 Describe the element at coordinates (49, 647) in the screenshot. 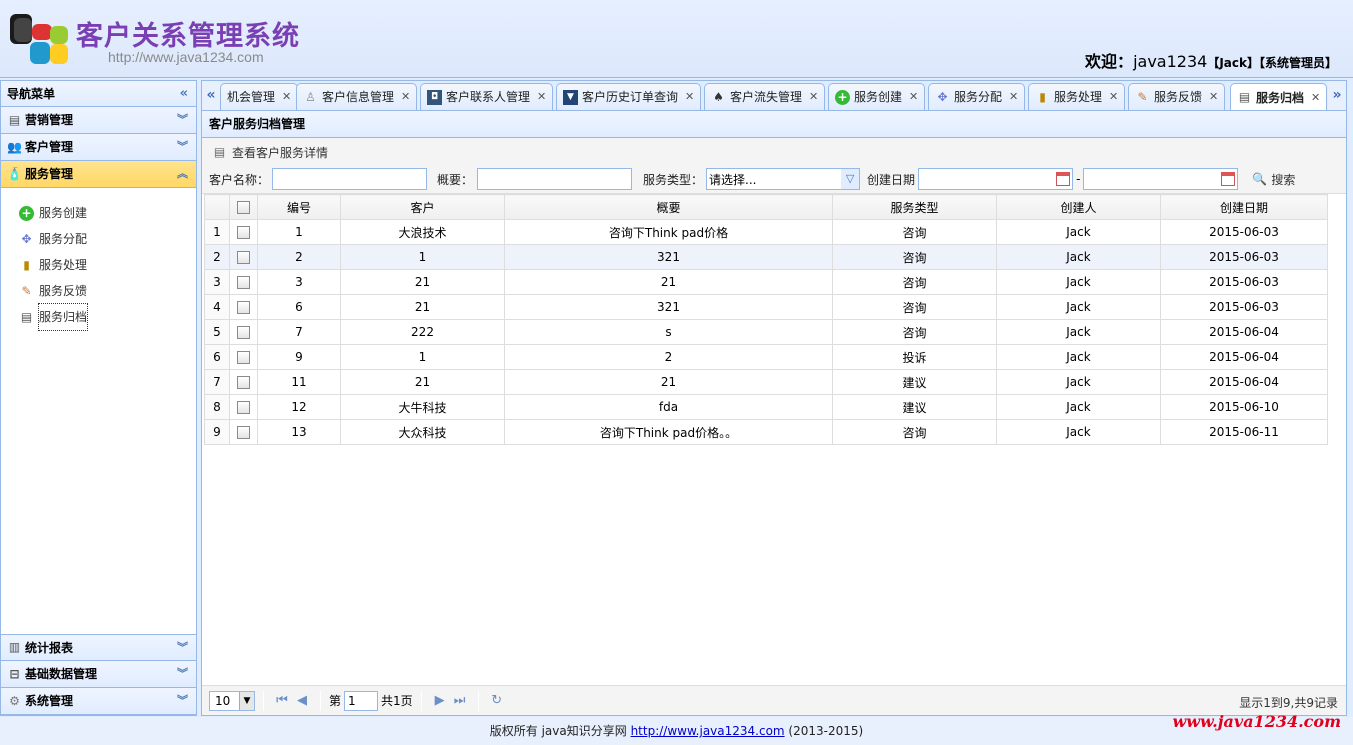

I see `sidebar-section-label: 统计报表` at that location.